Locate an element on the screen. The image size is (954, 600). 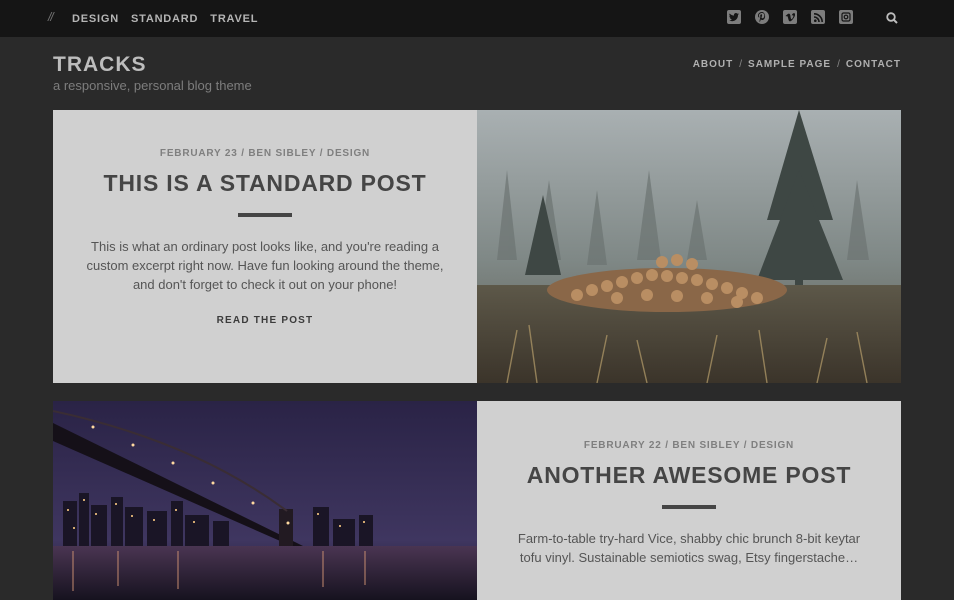
vimeo-icon is located at coordinates (790, 17).